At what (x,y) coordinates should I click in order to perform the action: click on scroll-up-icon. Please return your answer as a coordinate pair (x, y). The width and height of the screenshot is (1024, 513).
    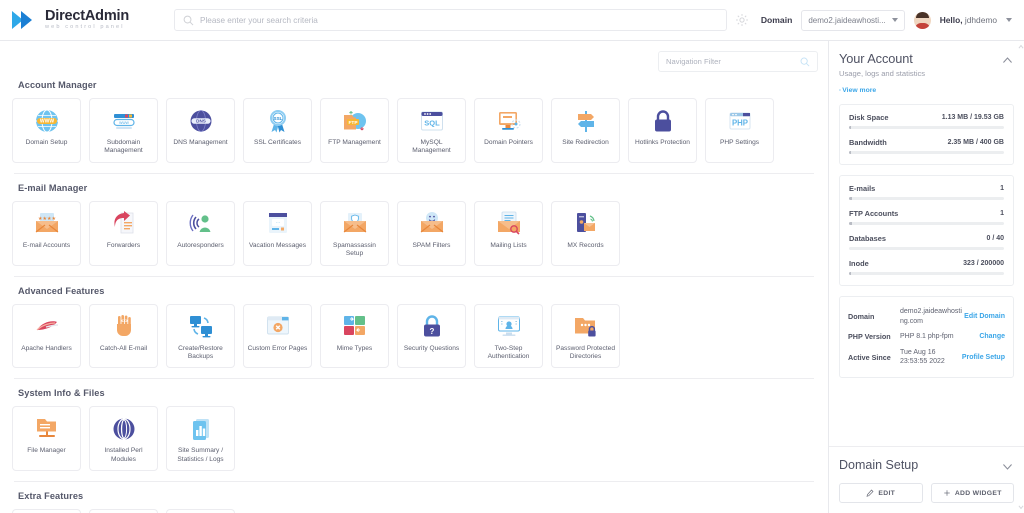
    Looking at the image, I should click on (1021, 47).